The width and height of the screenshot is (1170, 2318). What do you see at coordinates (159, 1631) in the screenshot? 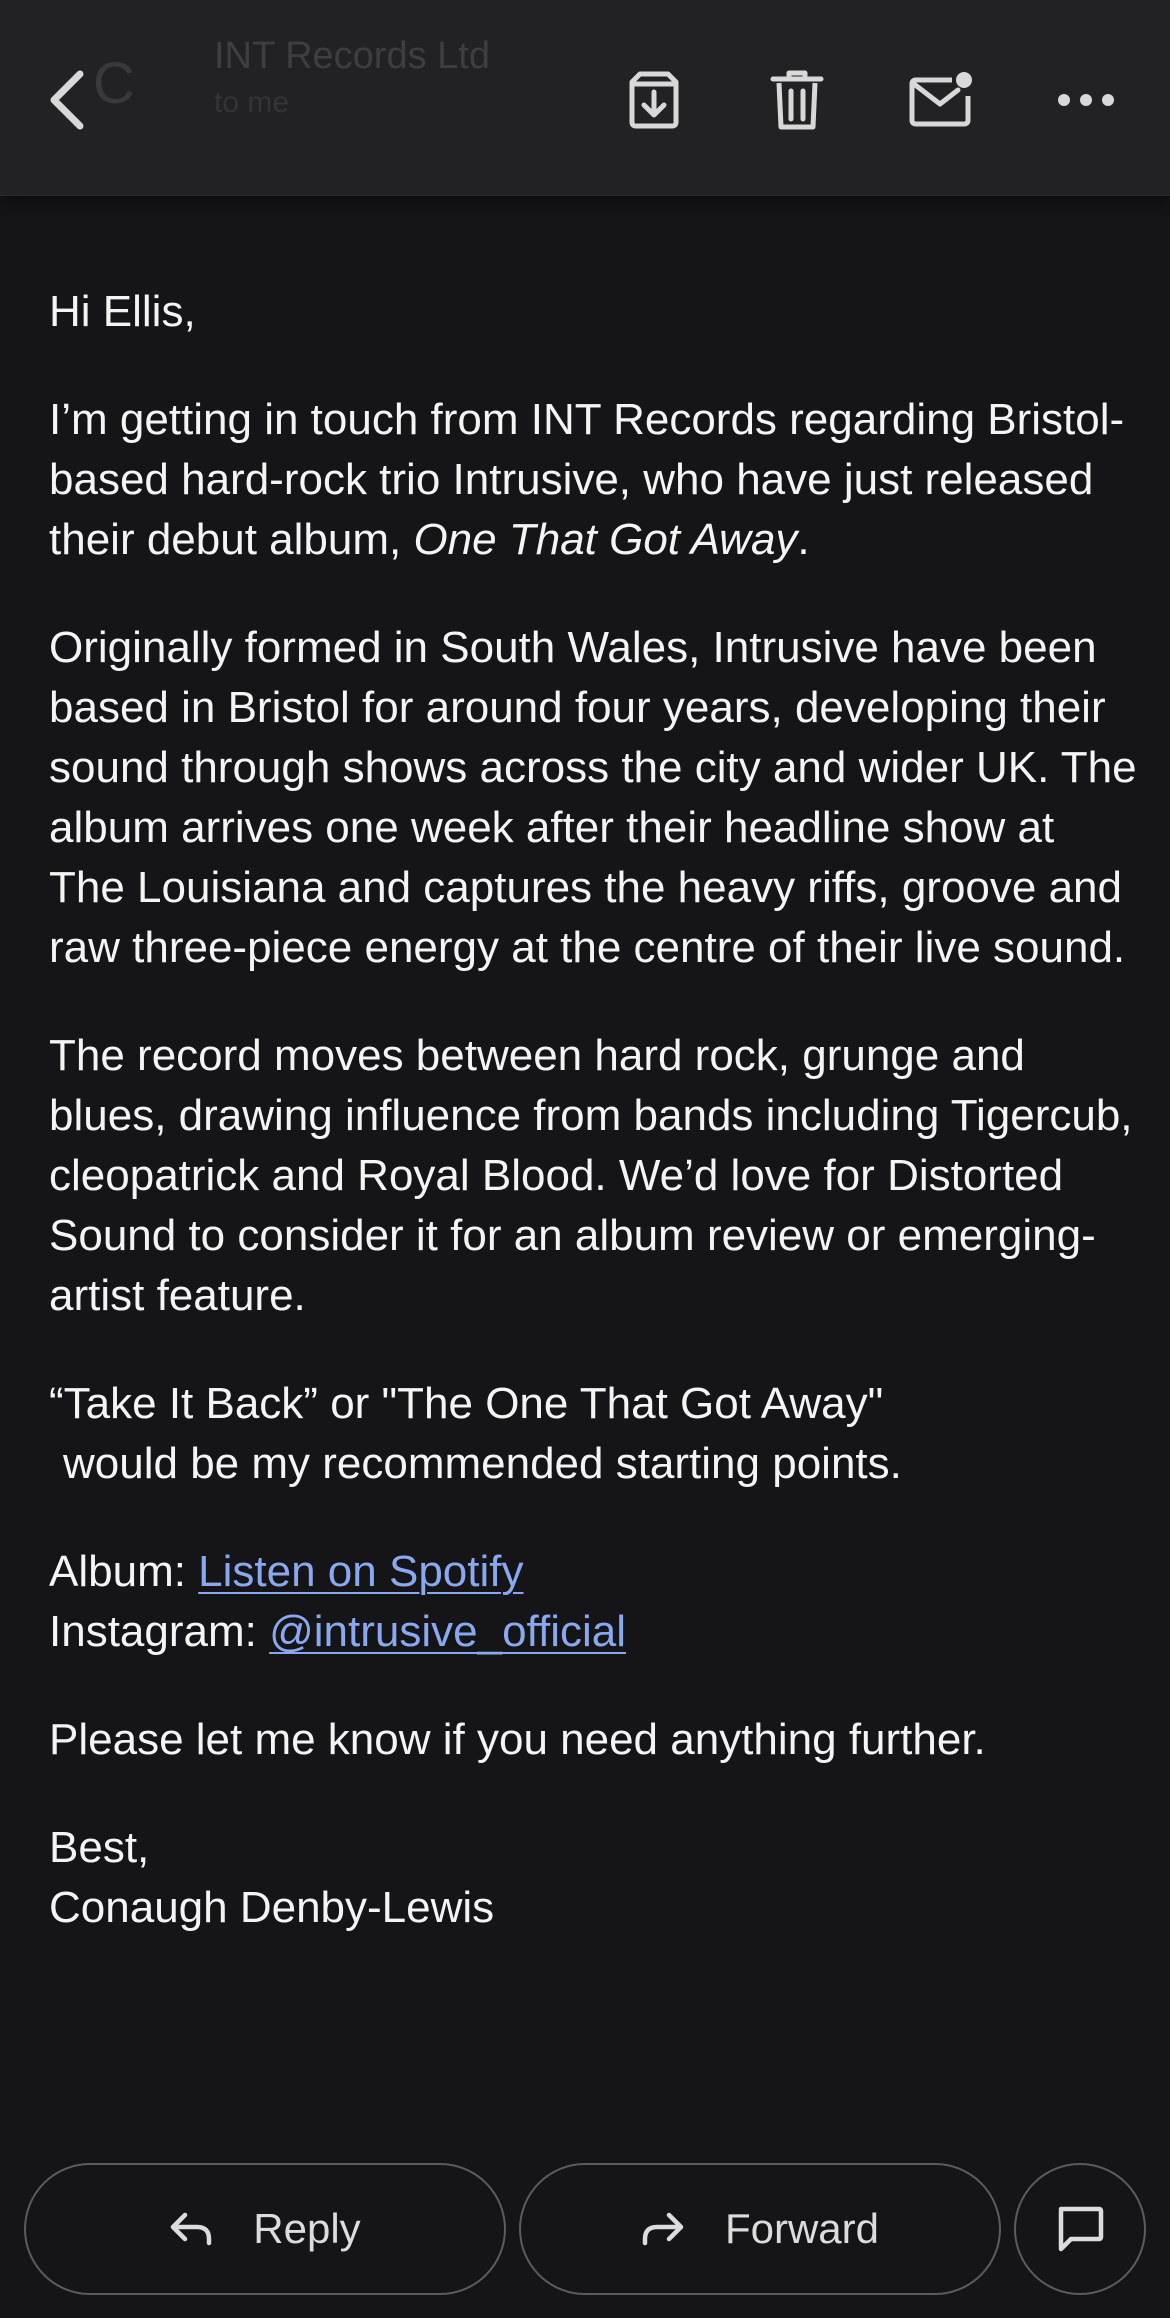
I see `instagram-label: Instagram:` at bounding box center [159, 1631].